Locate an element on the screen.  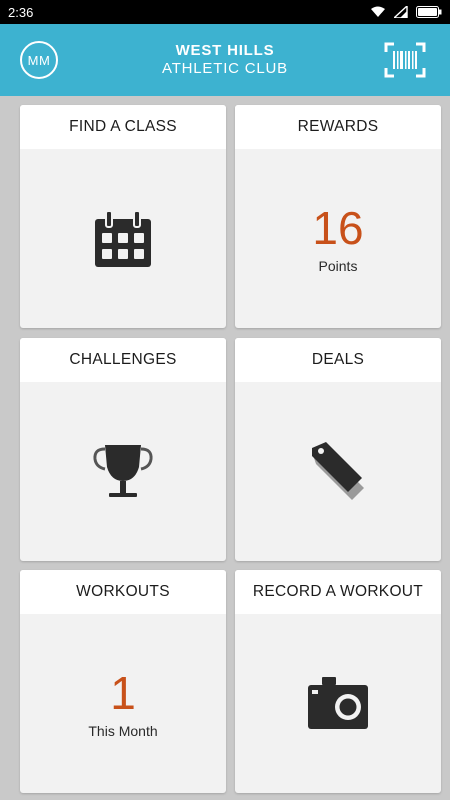
tile-title: DEALS is located at coordinates (338, 360).